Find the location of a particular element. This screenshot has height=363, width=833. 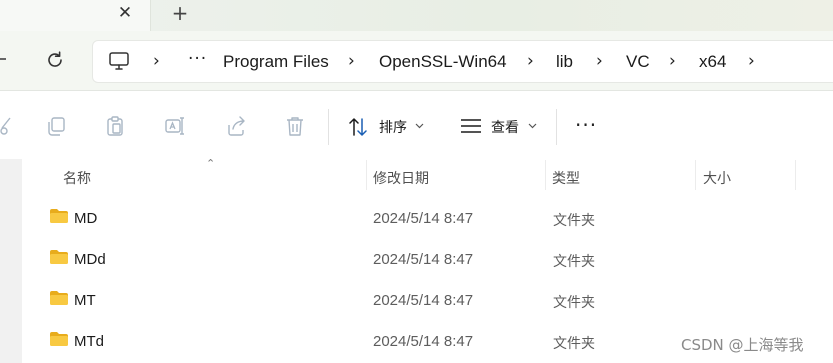

sort-icon is located at coordinates (358, 127).